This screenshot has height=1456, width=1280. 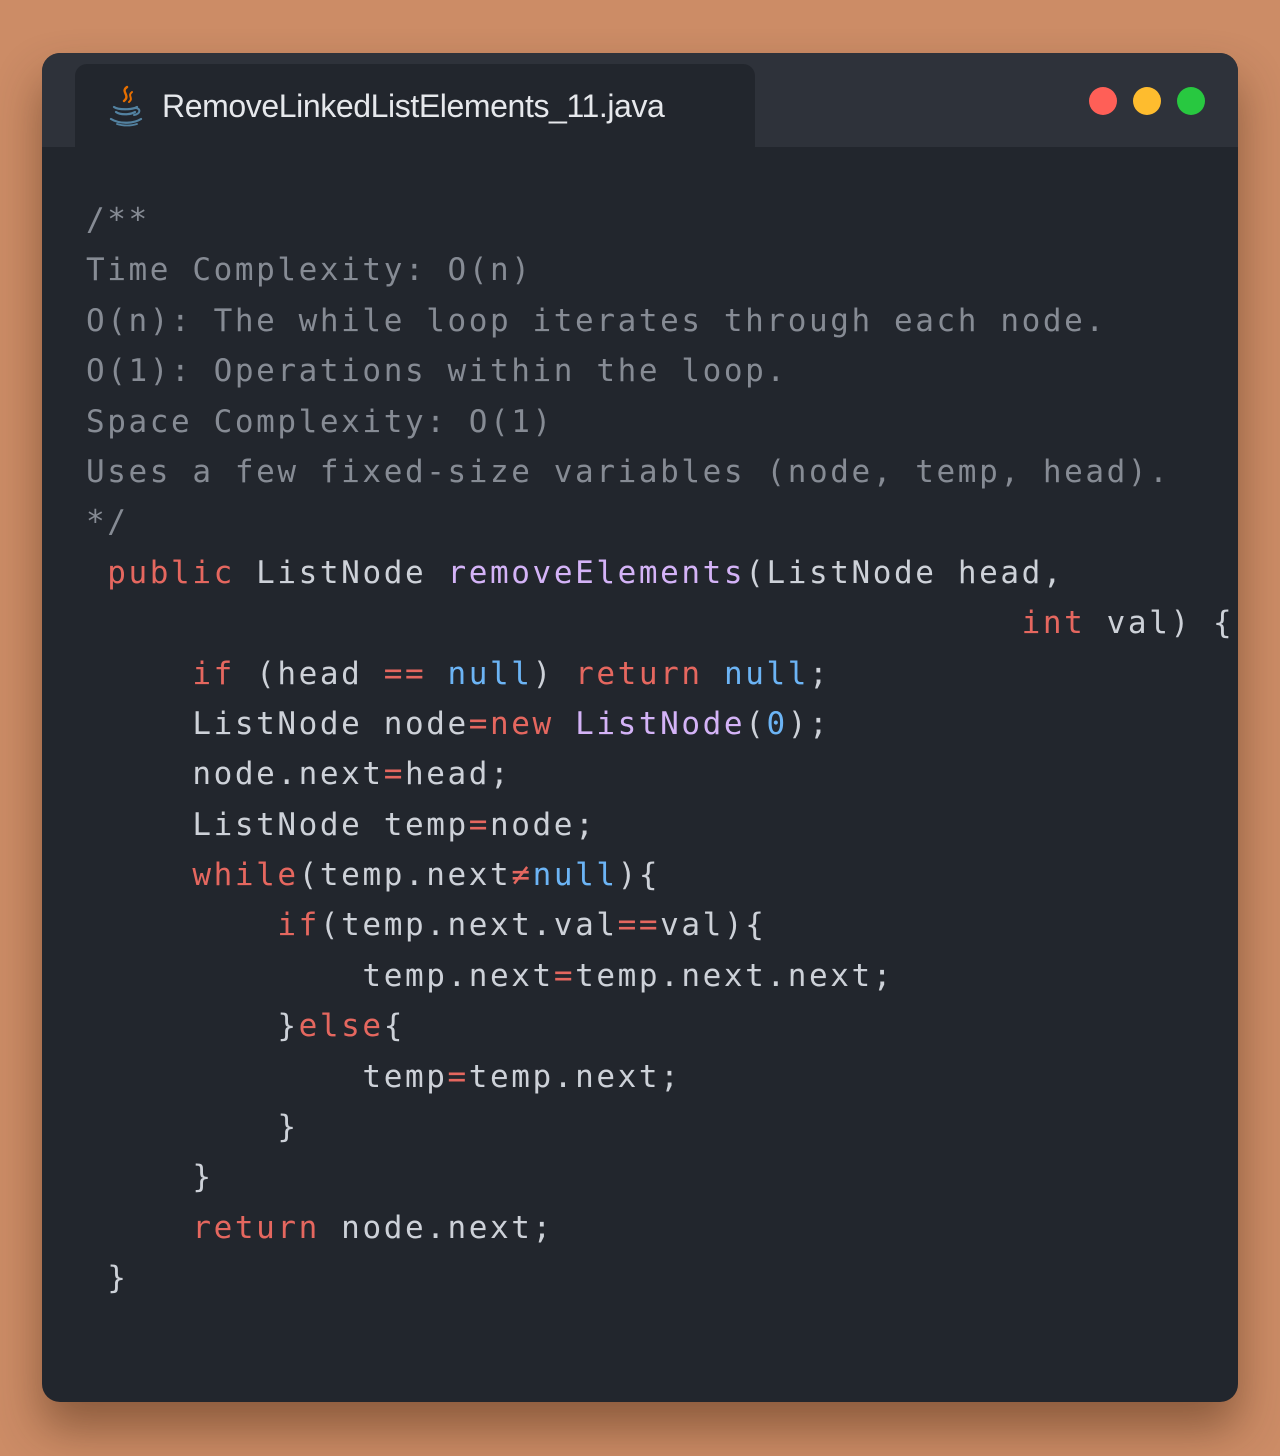 I want to click on code-token: Time Complexity: O(n), so click(x=309, y=270).